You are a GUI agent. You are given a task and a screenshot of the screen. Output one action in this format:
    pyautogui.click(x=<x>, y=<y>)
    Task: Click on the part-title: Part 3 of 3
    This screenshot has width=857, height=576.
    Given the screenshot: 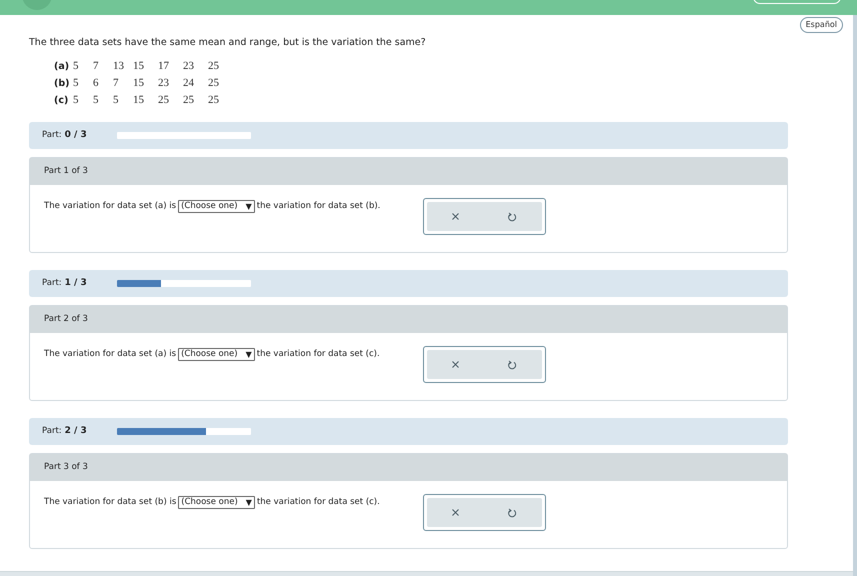 What is the action you would take?
    pyautogui.click(x=66, y=467)
    